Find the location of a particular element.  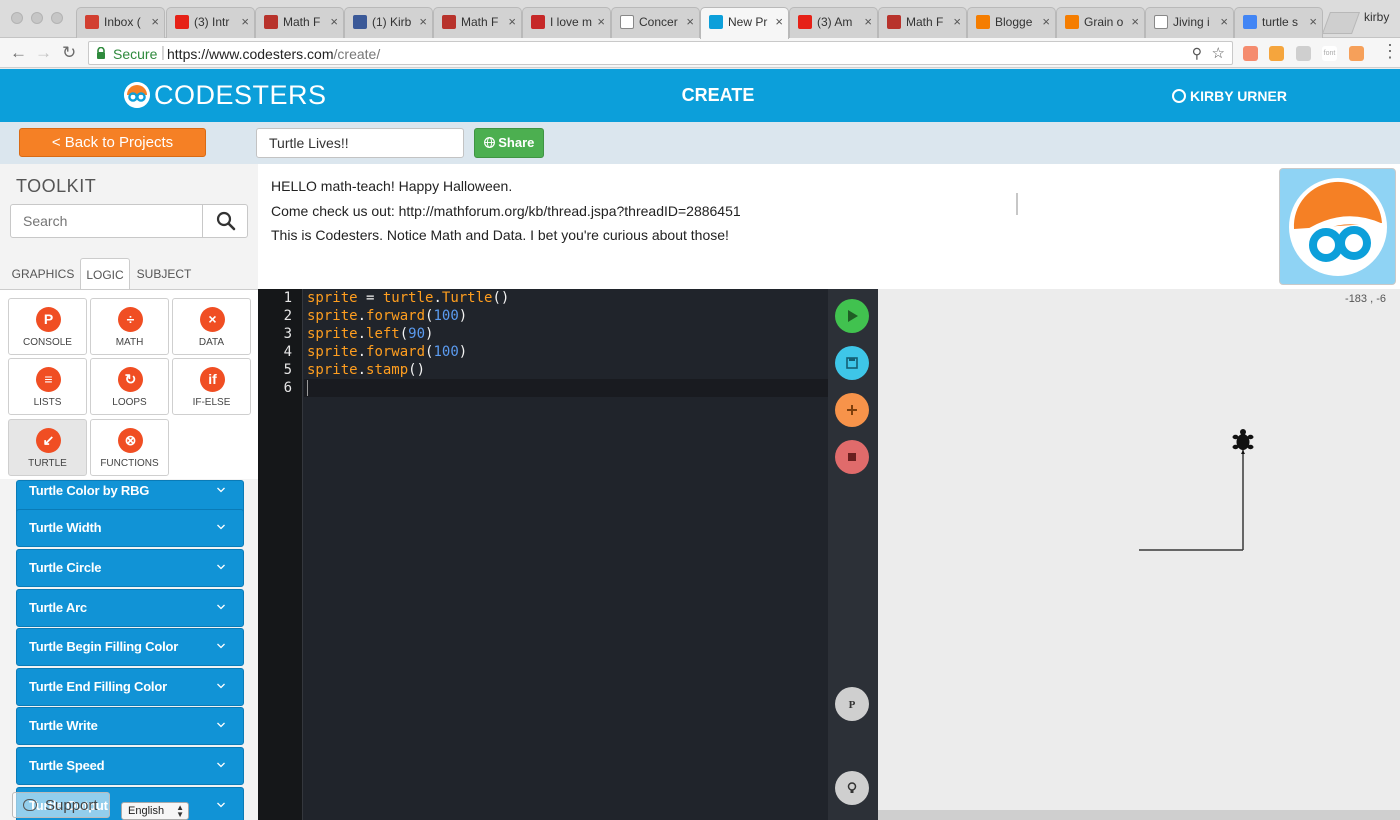

code-line: sprite = turtle.Turtle() is located at coordinates (408, 298).